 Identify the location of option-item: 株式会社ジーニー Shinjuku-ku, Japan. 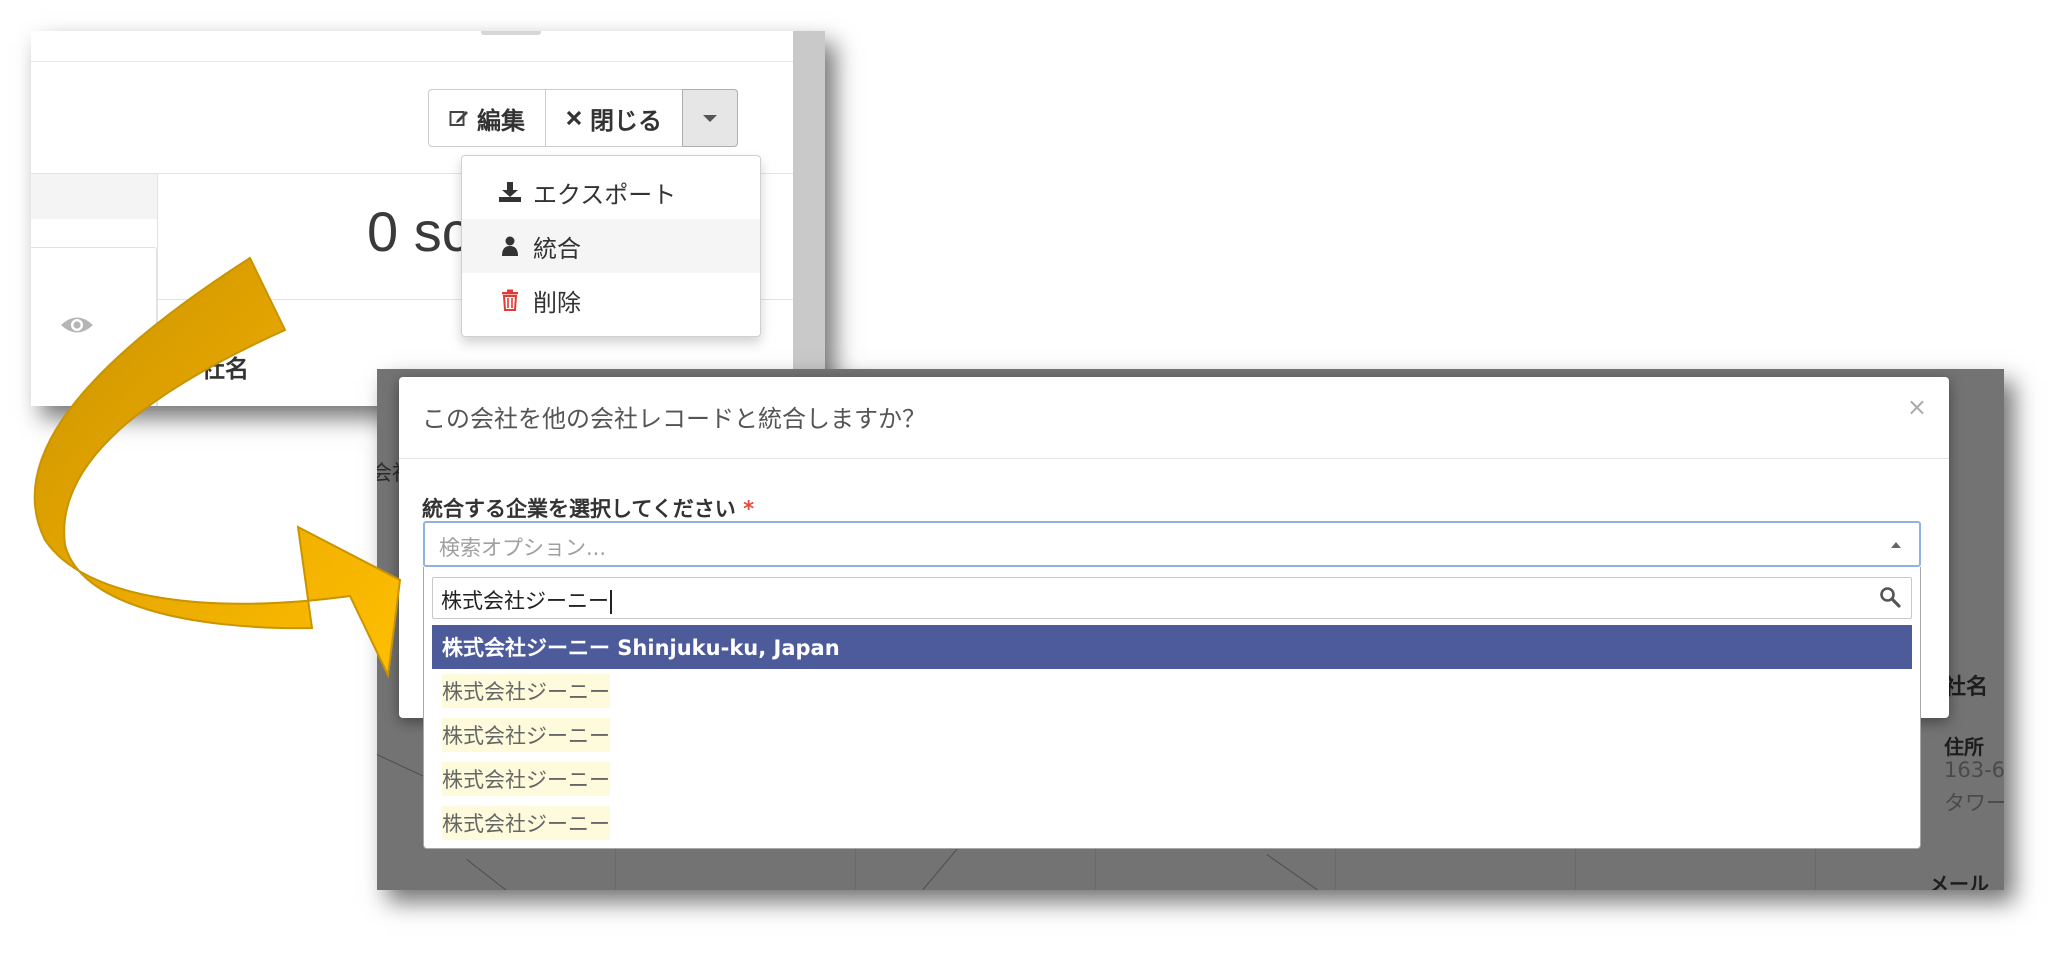
(1172, 647).